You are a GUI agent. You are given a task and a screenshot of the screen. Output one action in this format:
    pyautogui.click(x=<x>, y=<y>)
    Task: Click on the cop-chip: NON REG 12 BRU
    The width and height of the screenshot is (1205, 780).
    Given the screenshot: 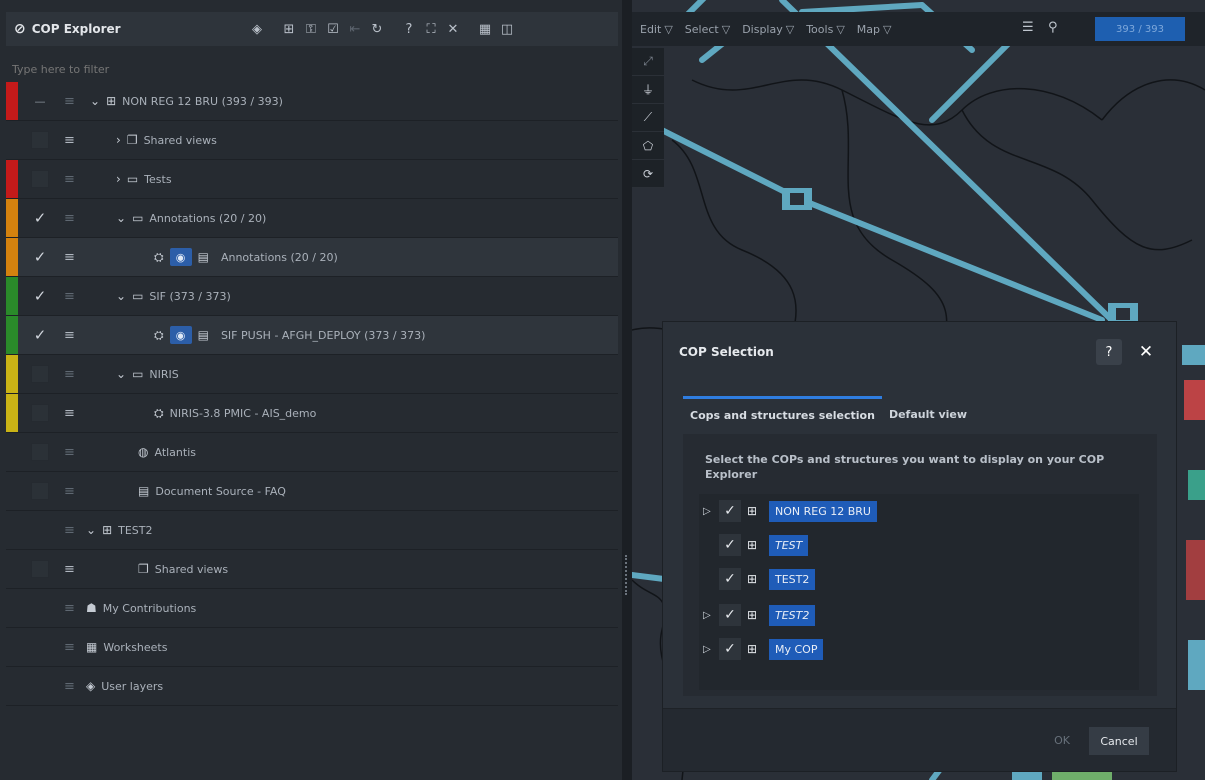 What is the action you would take?
    pyautogui.click(x=823, y=511)
    